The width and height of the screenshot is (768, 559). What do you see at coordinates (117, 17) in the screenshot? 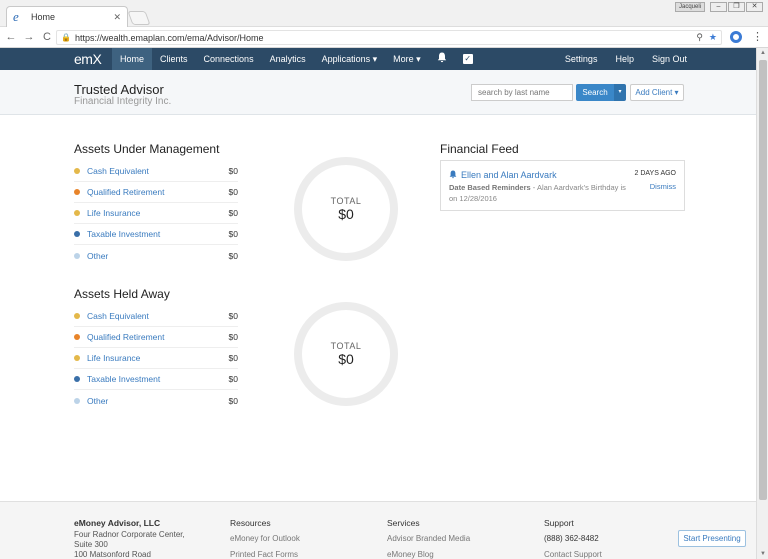
I see `tab-close-icon: ✕` at bounding box center [117, 17].